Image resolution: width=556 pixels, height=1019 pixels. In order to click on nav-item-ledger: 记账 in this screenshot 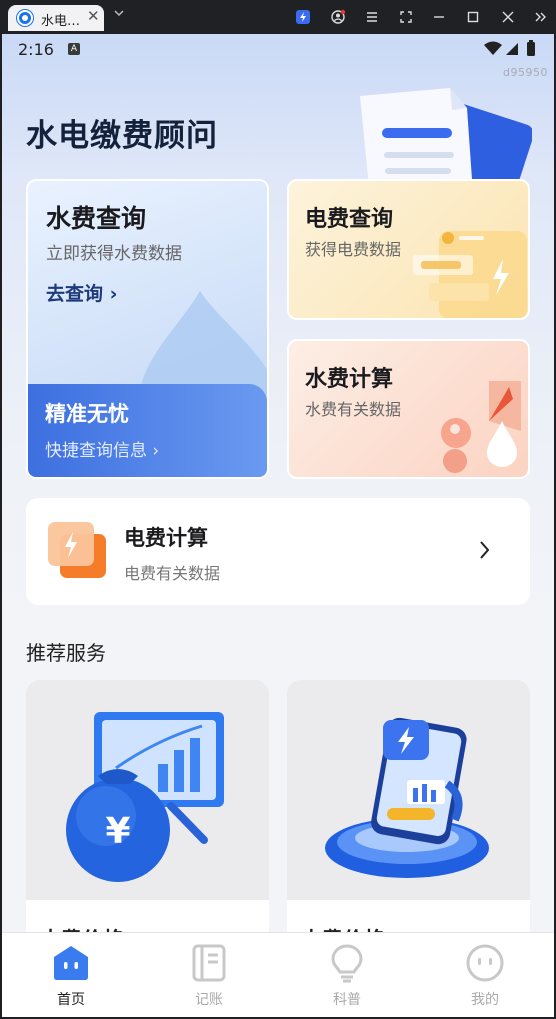, I will do `click(209, 975)`.